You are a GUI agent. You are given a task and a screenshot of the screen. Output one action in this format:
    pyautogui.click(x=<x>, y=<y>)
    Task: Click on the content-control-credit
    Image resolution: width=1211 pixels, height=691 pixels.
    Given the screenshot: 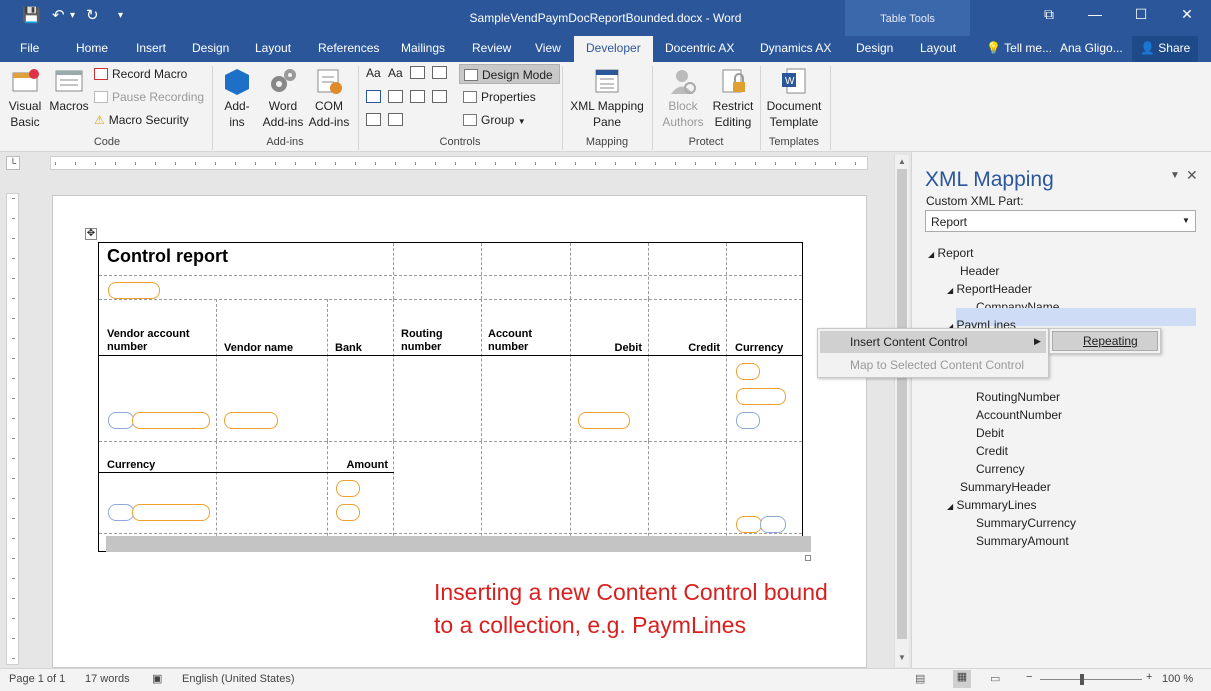 What is the action you would take?
    pyautogui.click(x=761, y=396)
    